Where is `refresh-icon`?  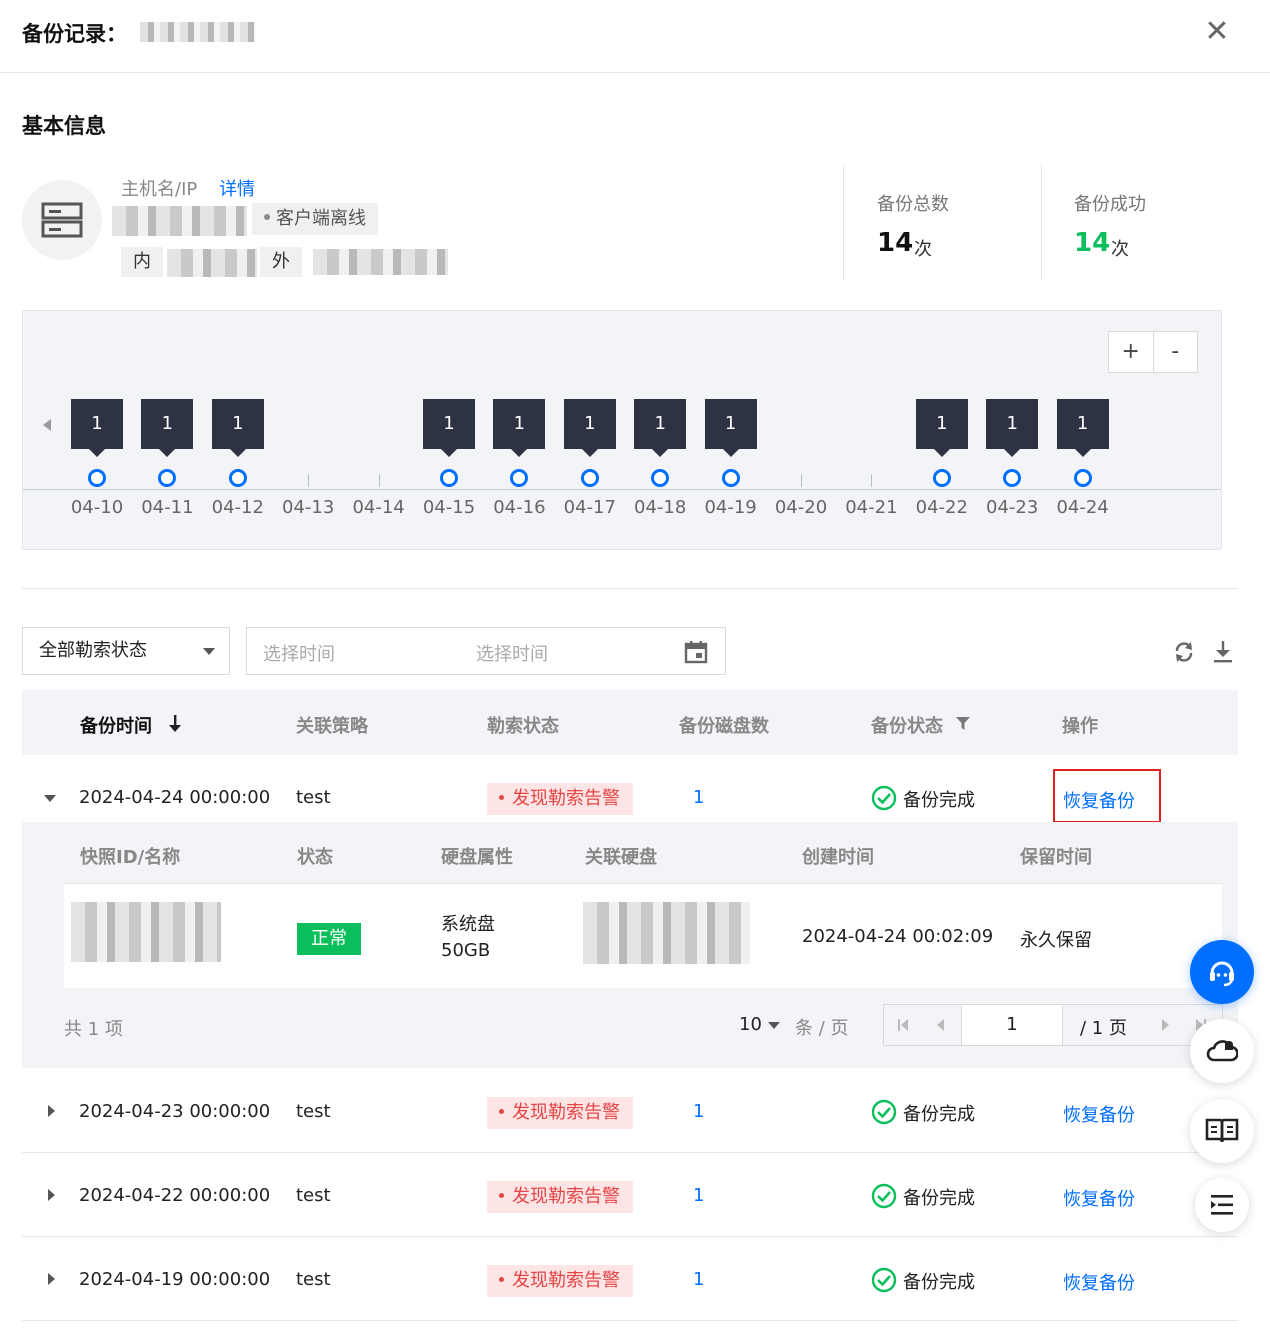
refresh-icon is located at coordinates (1184, 652).